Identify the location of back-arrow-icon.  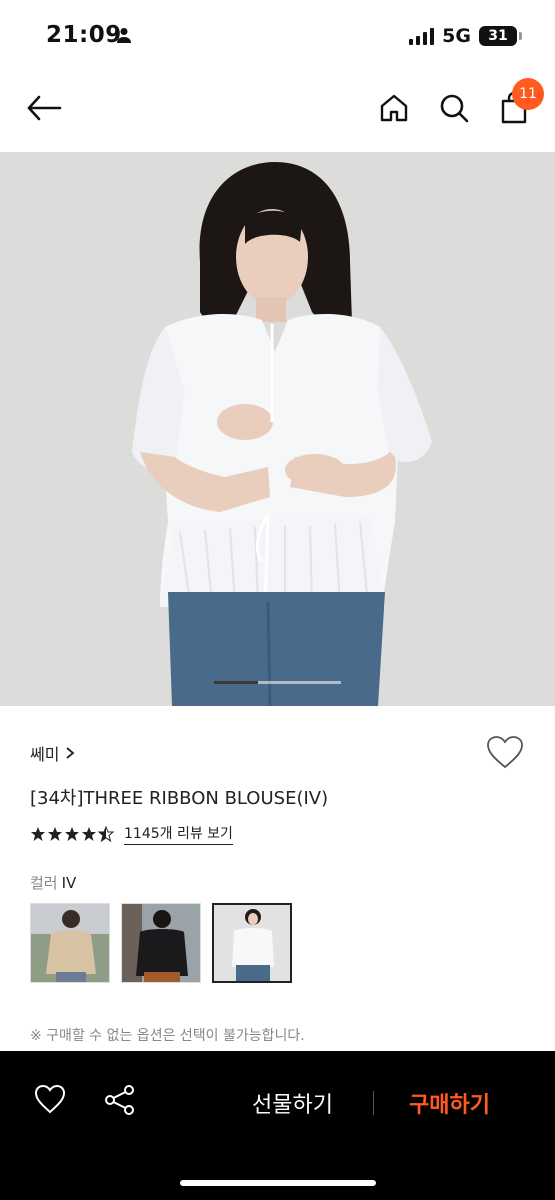
(44, 108).